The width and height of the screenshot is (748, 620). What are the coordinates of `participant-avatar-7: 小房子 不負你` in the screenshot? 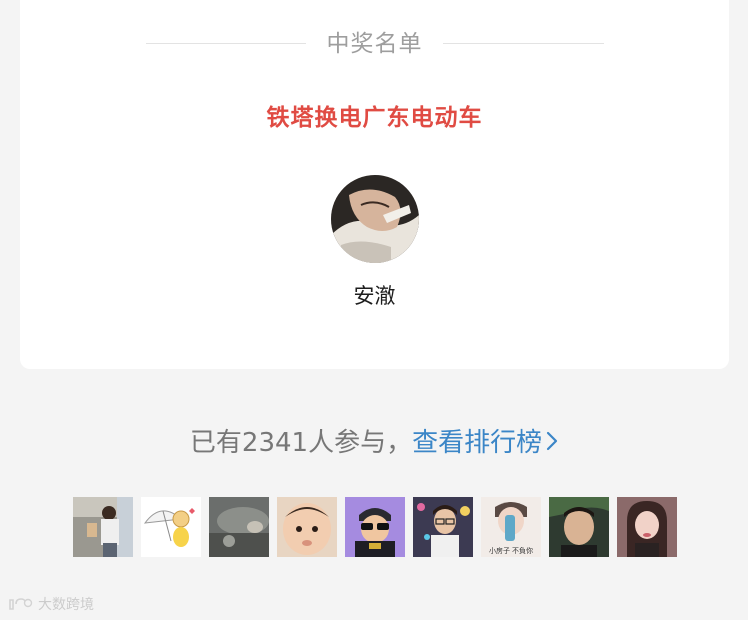 It's located at (511, 527).